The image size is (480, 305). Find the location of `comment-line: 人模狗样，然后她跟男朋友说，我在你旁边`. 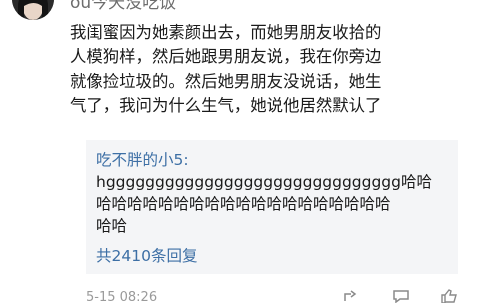

comment-line: 人模狗样，然后她跟男朋友说，我在你旁边 is located at coordinates (226, 57).